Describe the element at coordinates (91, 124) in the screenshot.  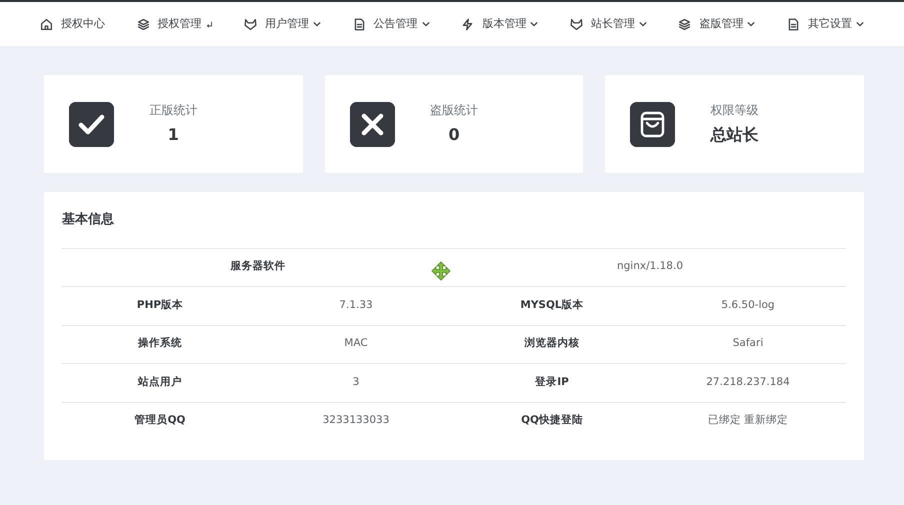
I see `check-icon` at that location.